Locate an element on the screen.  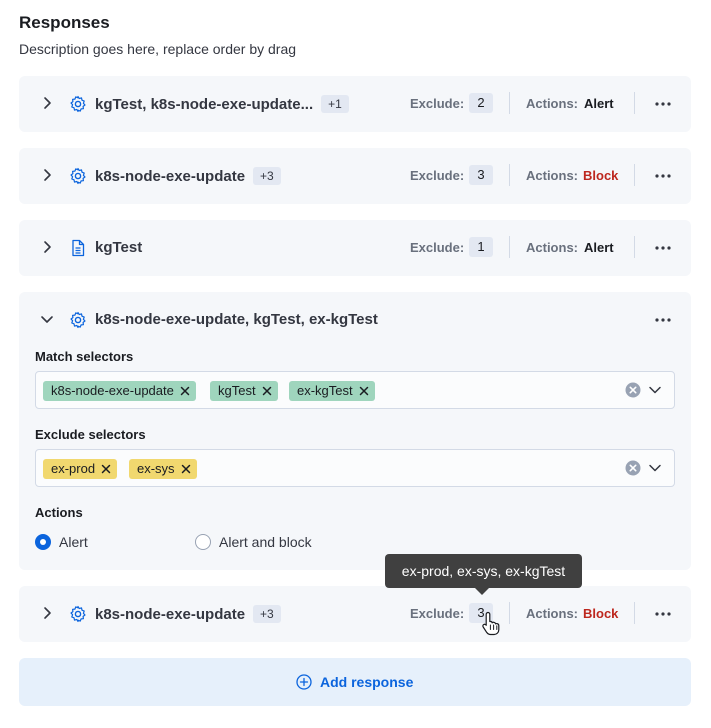
exclude-count-badge: 2 is located at coordinates (481, 103).